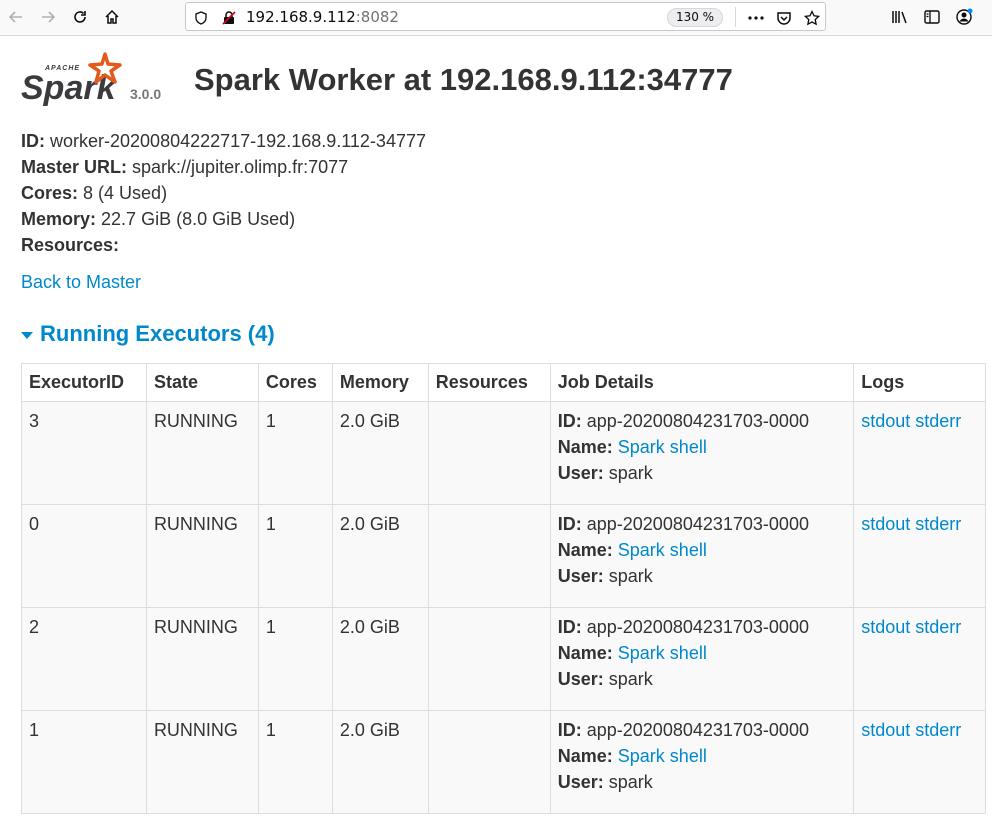 Image resolution: width=992 pixels, height=825 pixels. What do you see at coordinates (202, 659) in the screenshot?
I see `state-cell: RUNNING` at bounding box center [202, 659].